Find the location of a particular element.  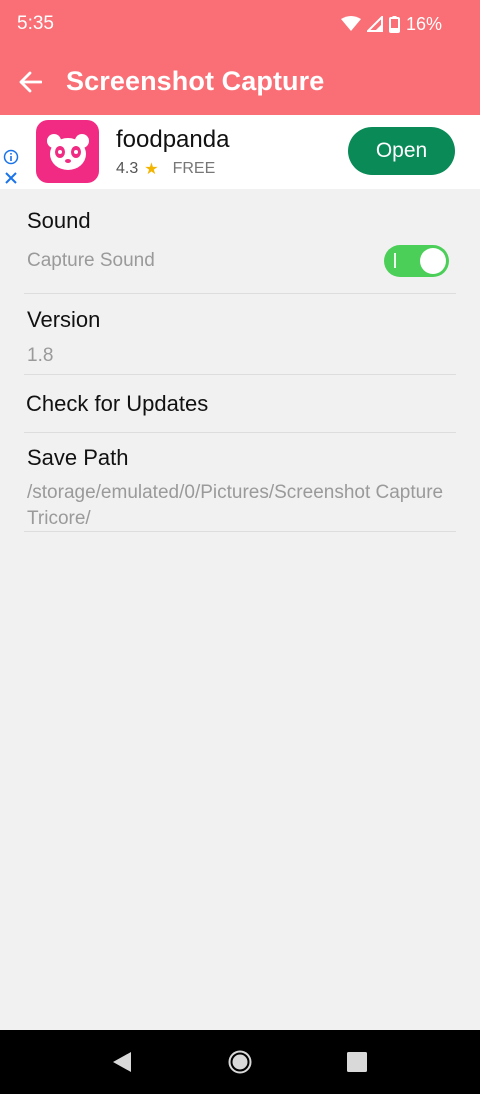

back-button is located at coordinates (30, 81).